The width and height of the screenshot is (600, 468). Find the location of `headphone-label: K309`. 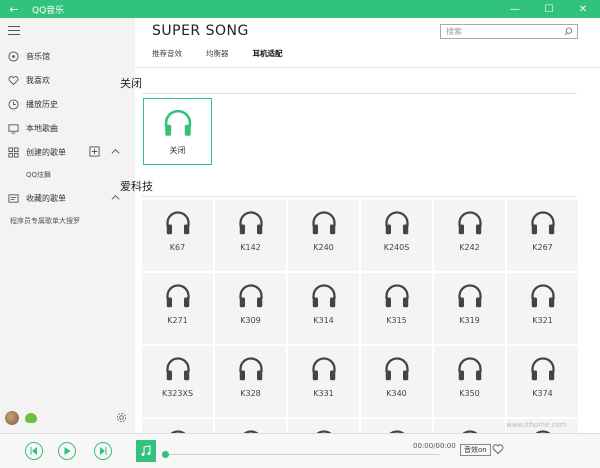

headphone-label: K309 is located at coordinates (250, 320).